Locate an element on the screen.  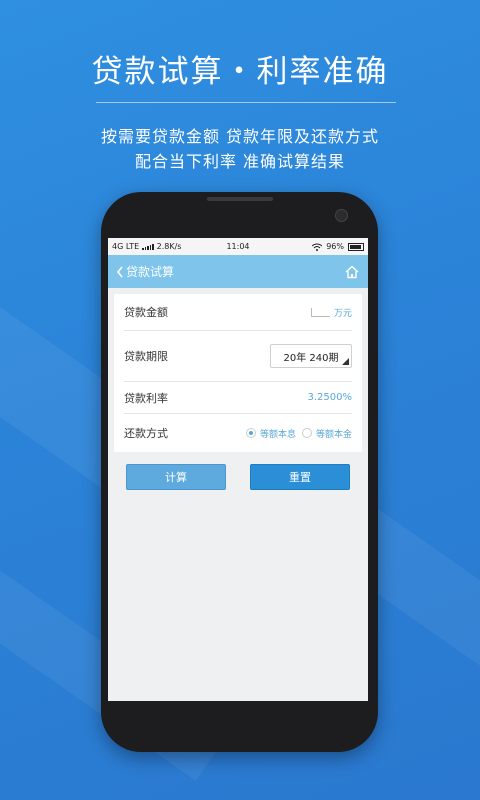
radio-checked-icon is located at coordinates (250, 433).